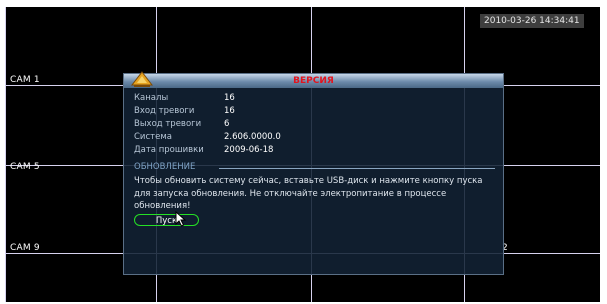  I want to click on info-value: 2.606.0000.0, so click(252, 137).